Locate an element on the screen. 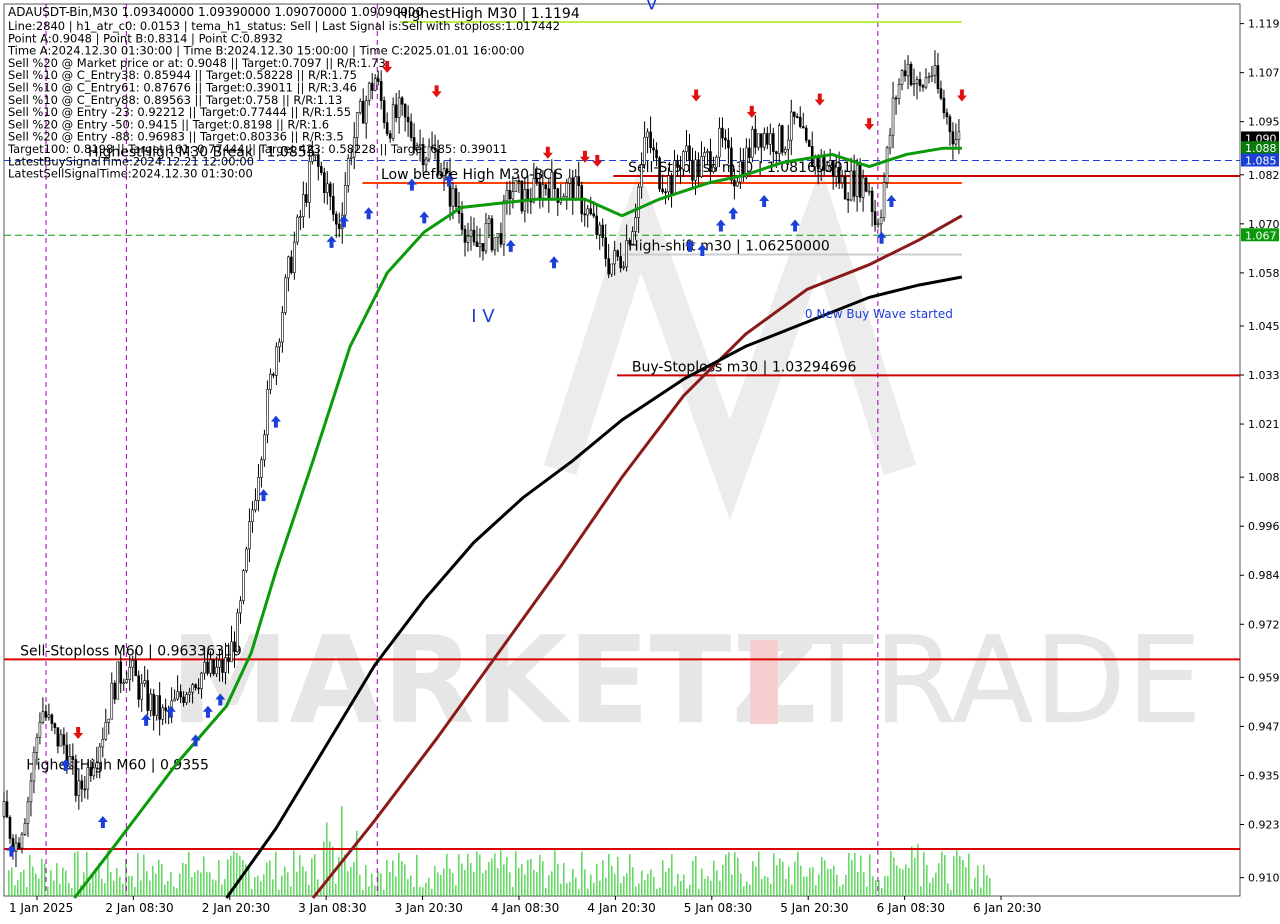 The image size is (1280, 924). price-tag-label: 1.067 is located at coordinates (1261, 235).